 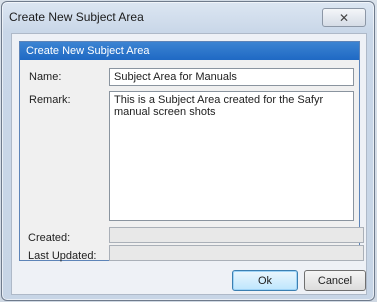 What do you see at coordinates (231, 77) in the screenshot?
I see `name-input` at bounding box center [231, 77].